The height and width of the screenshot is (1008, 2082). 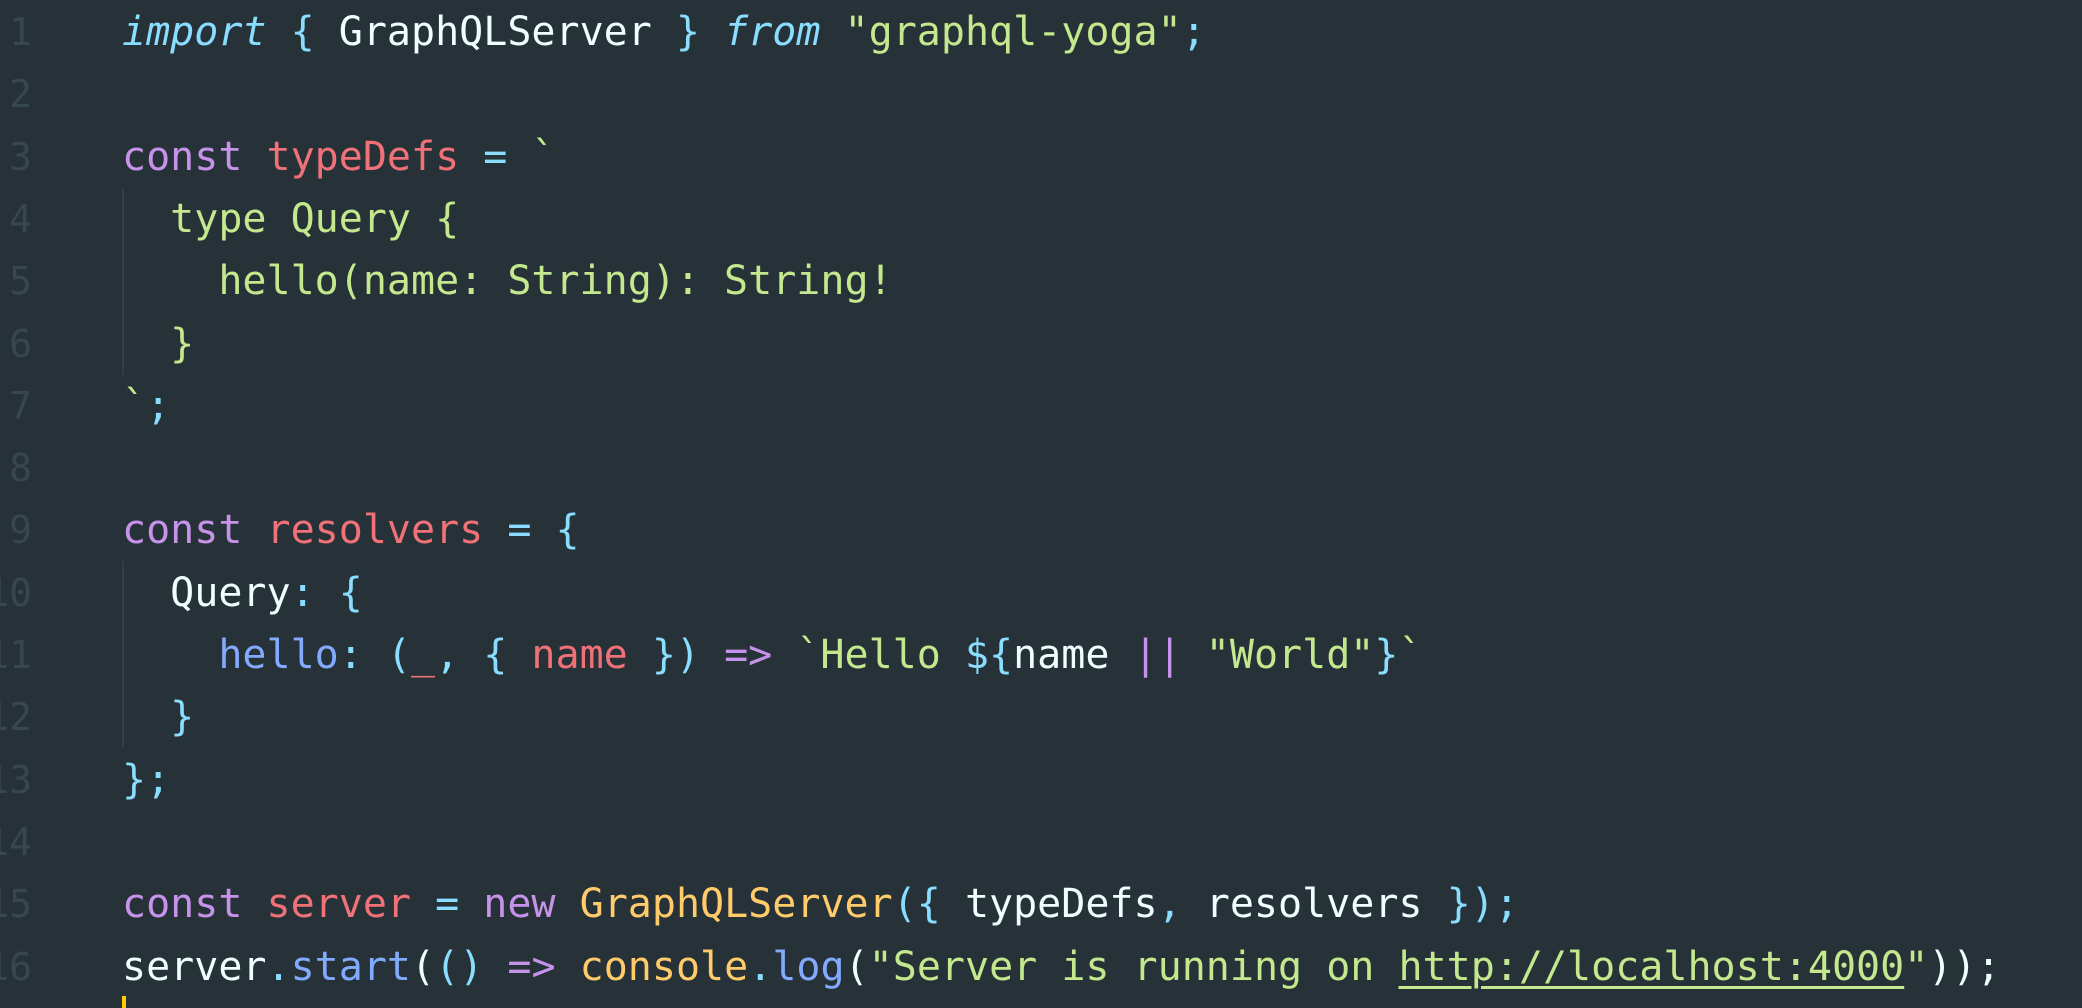 I want to click on code-text: type Query {, so click(x=290, y=219).